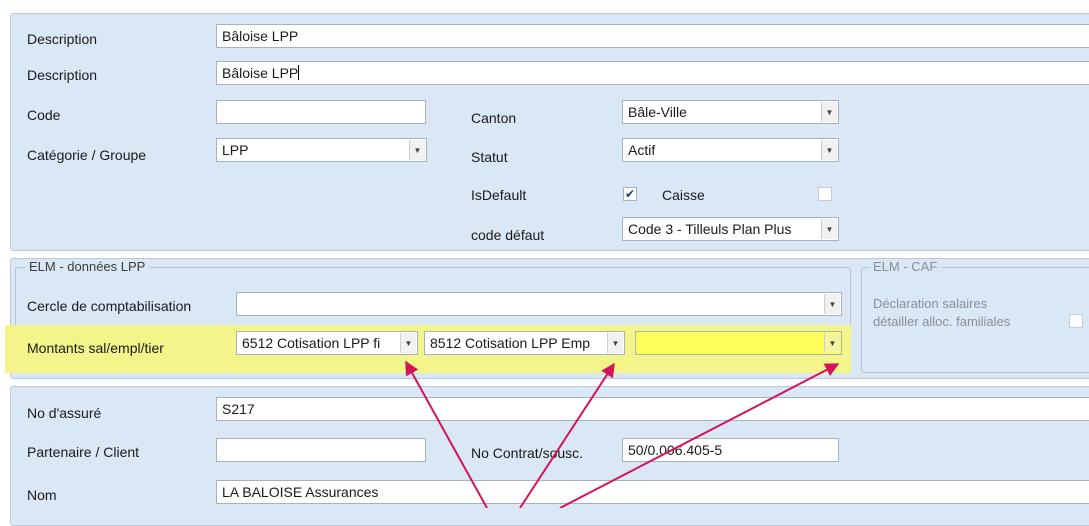  What do you see at coordinates (683, 195) in the screenshot?
I see `caisse-label: Caisse` at bounding box center [683, 195].